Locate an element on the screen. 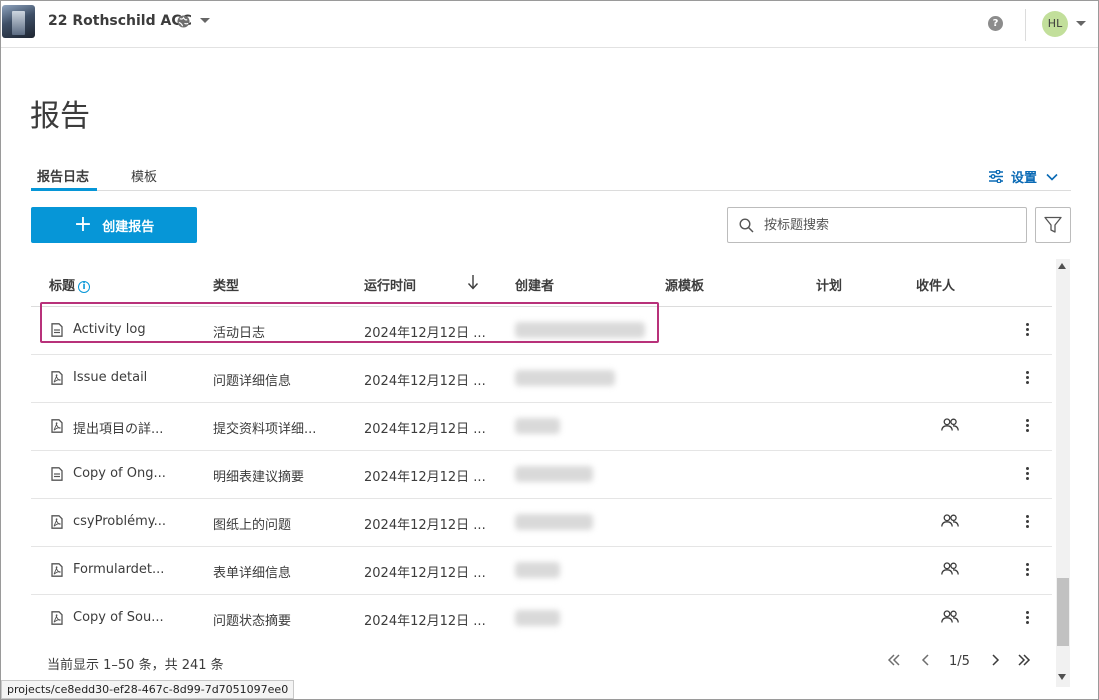 The height and width of the screenshot is (700, 1099). create-report-label: 创建报告 is located at coordinates (128, 227).